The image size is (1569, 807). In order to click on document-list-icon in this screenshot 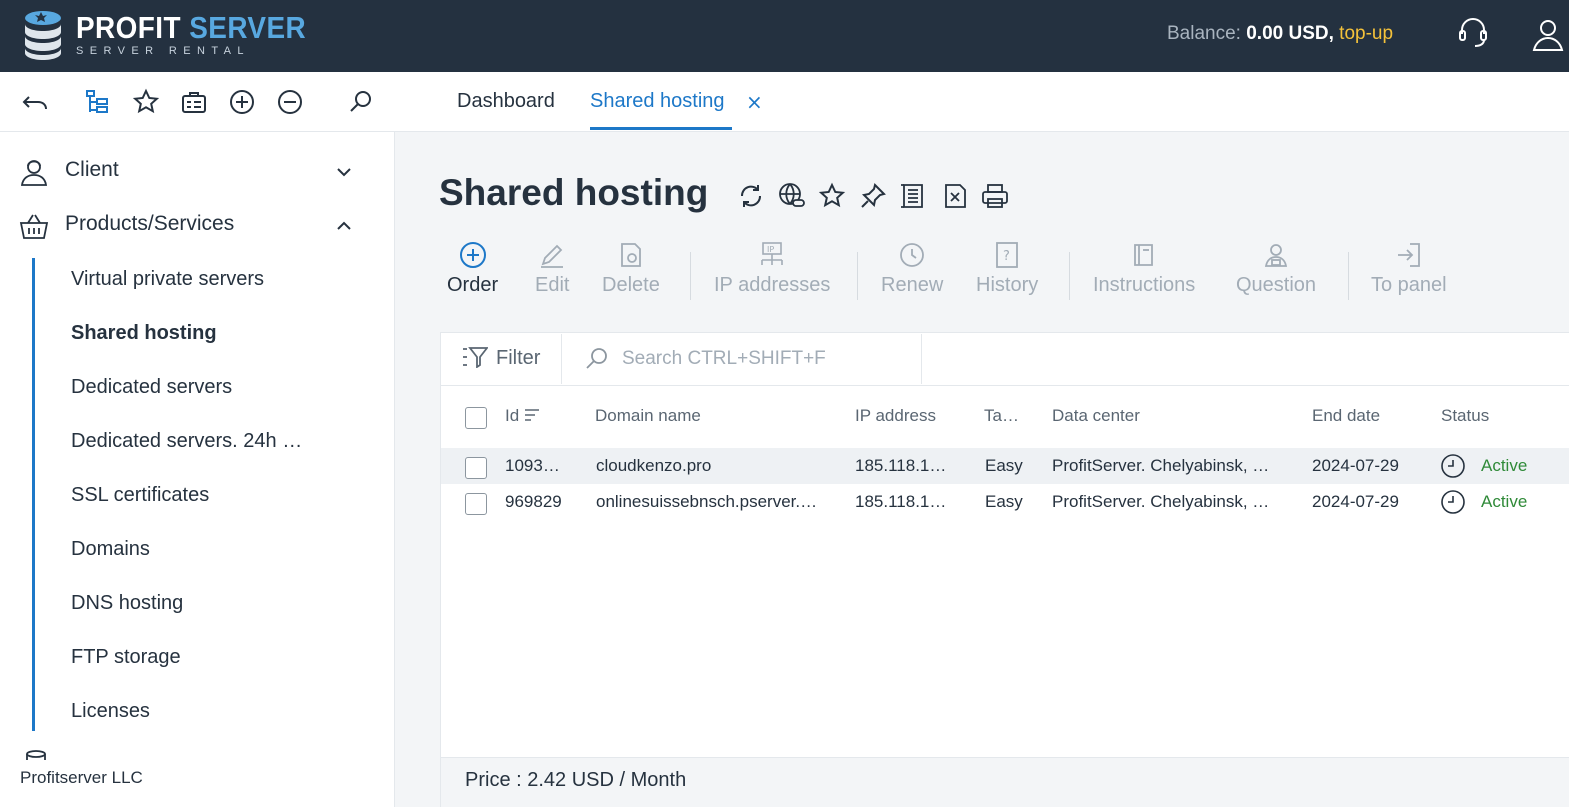, I will do `click(913, 196)`.